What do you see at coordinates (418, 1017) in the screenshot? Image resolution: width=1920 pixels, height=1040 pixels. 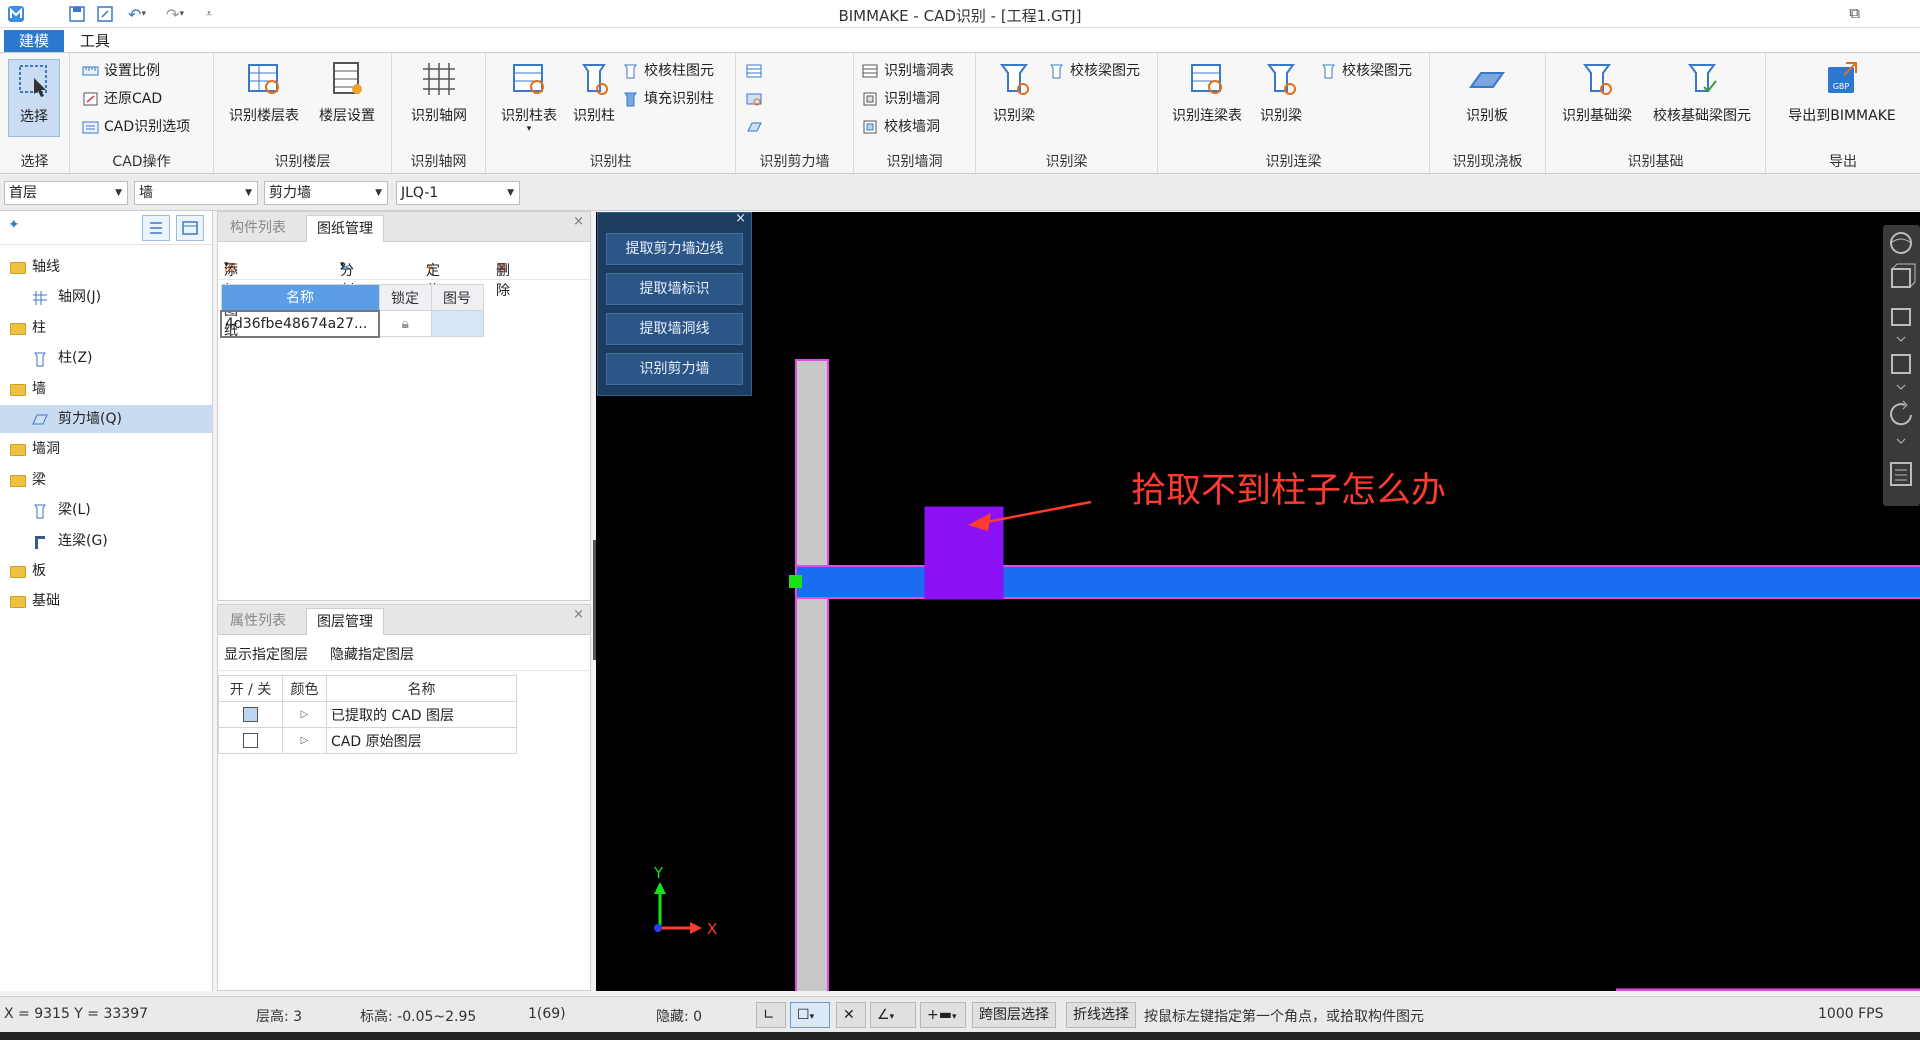 I see `elevation-readout: 标高: -0.05~2.95` at bounding box center [418, 1017].